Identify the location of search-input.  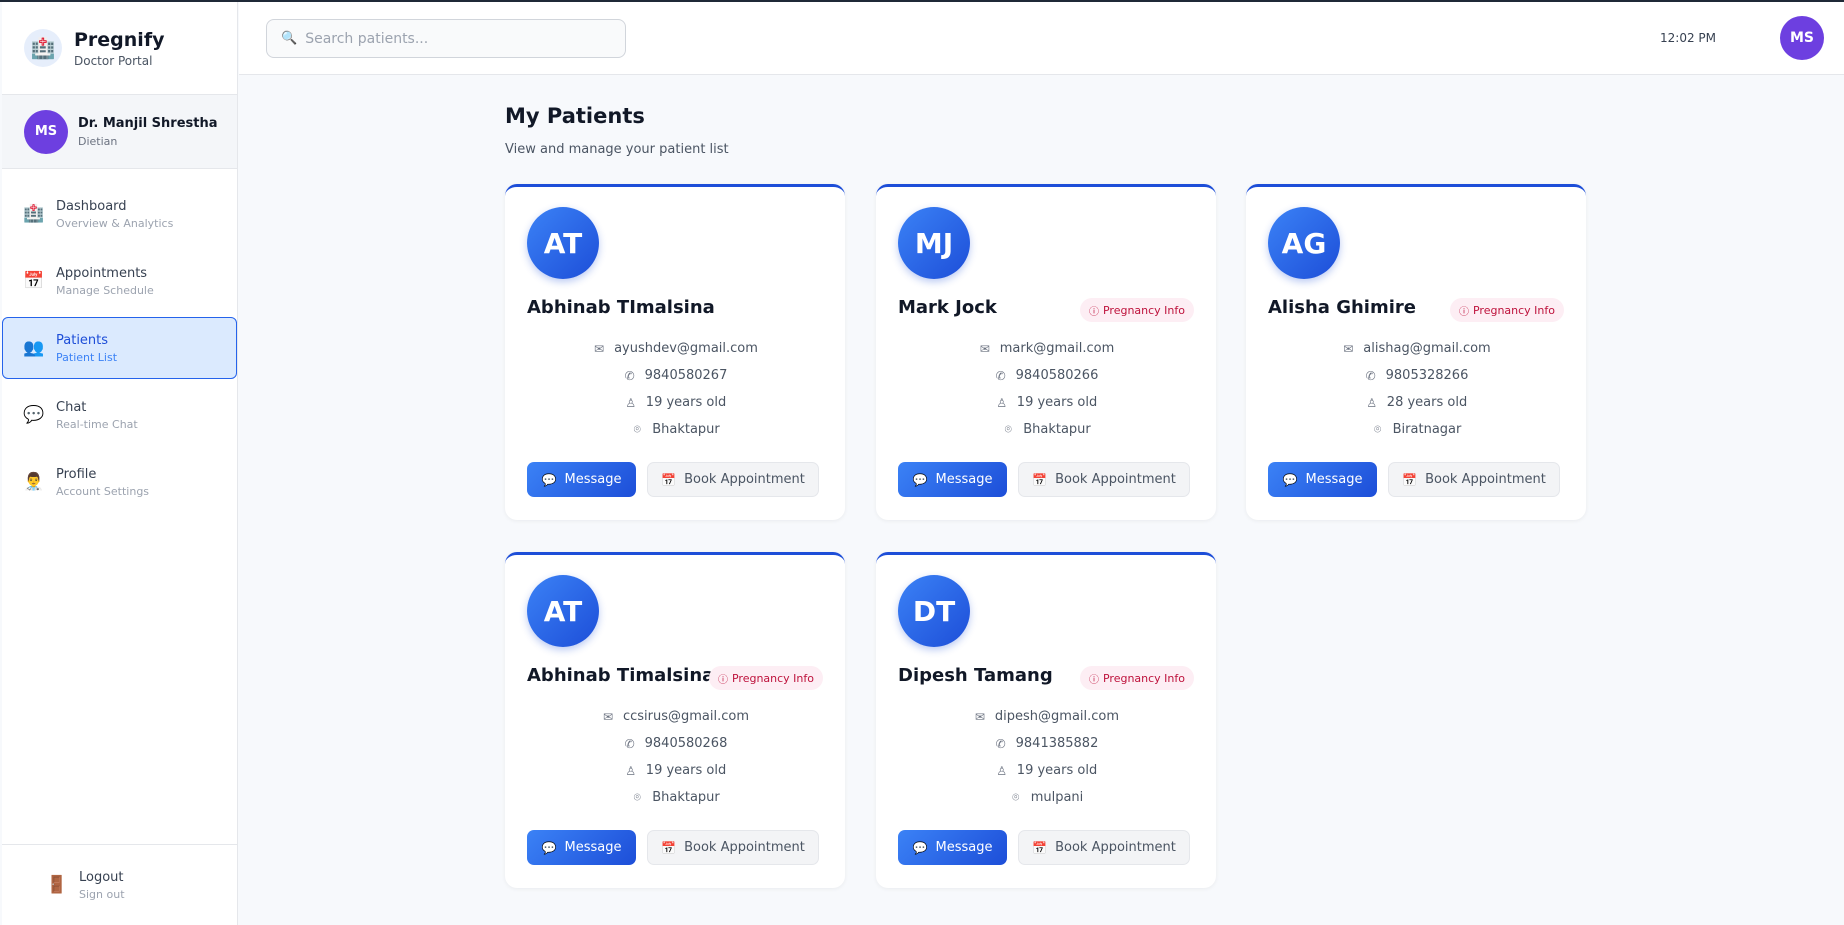
(455, 38).